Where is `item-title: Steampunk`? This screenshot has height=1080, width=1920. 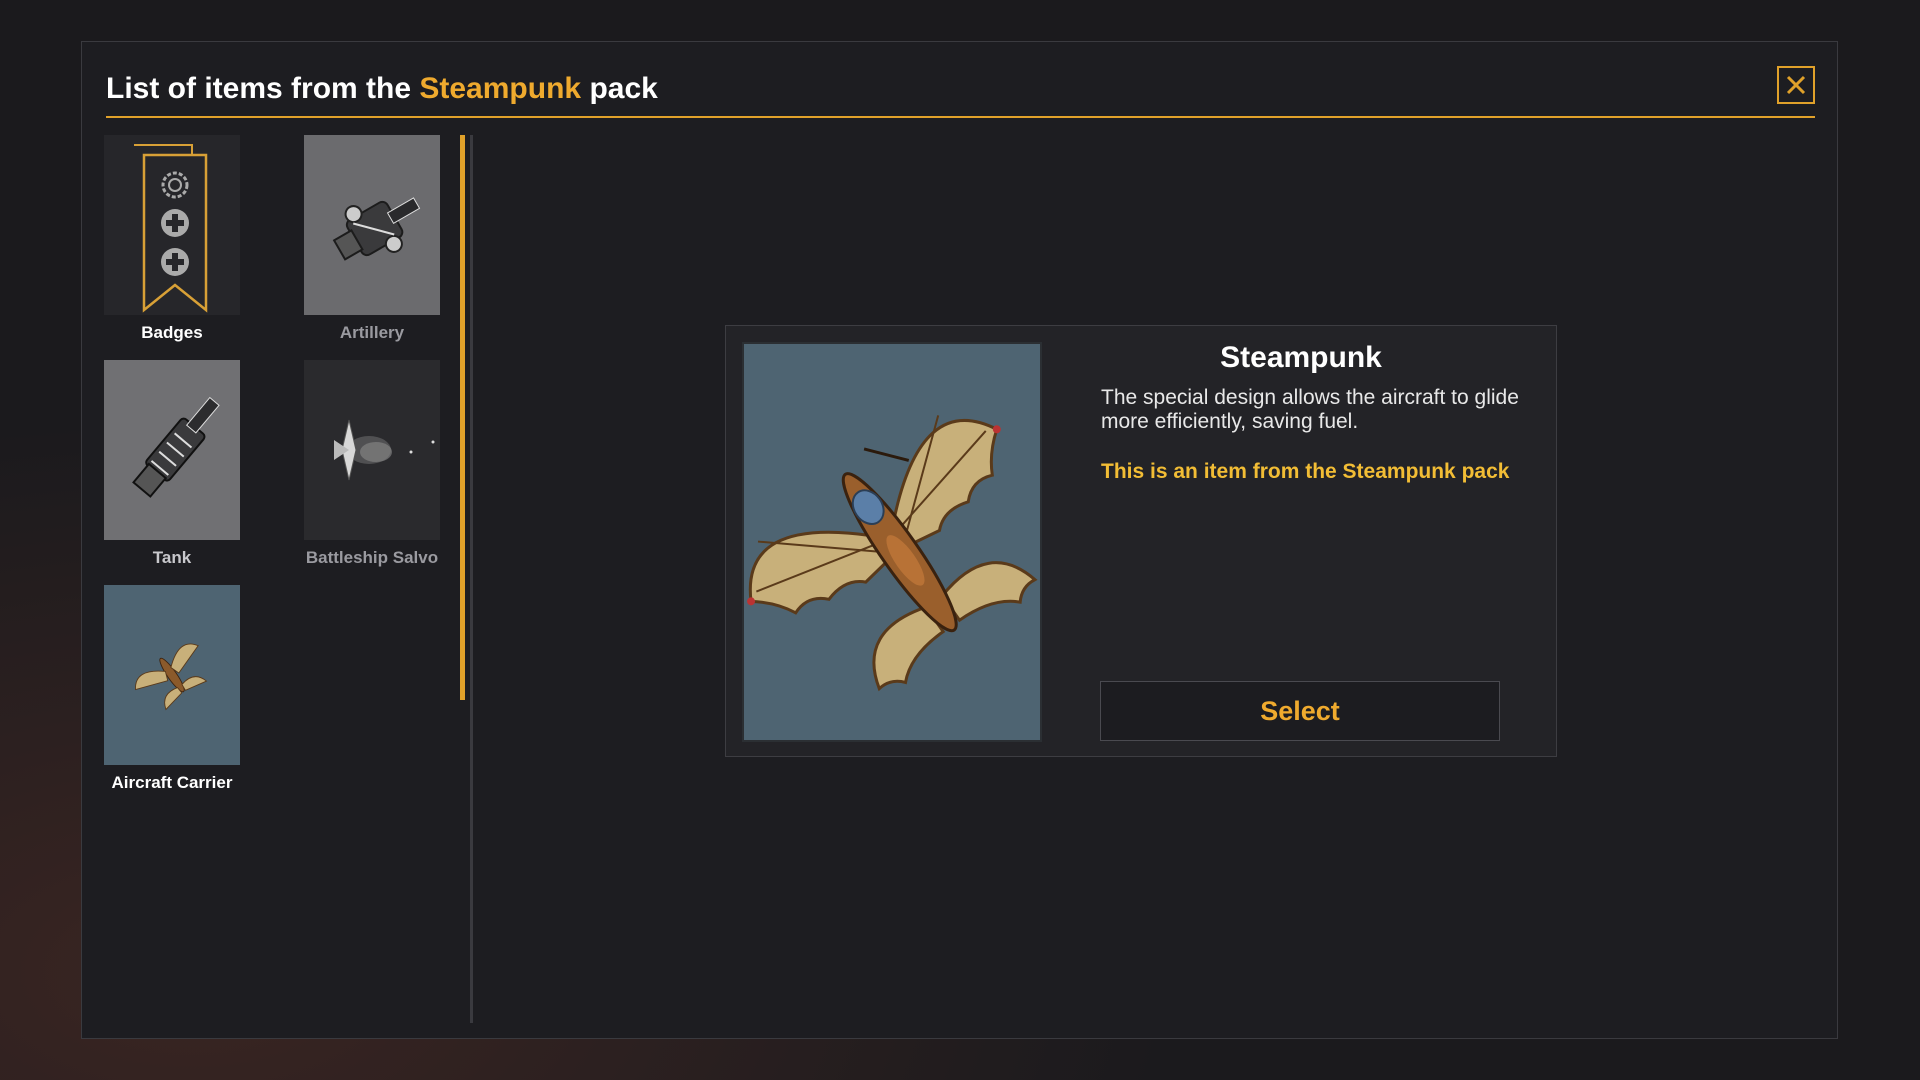 item-title: Steampunk is located at coordinates (1301, 357).